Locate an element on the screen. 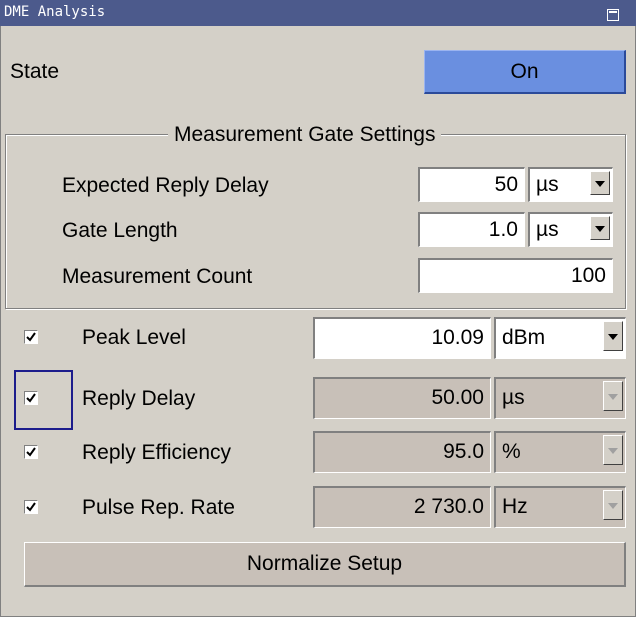 The width and height of the screenshot is (636, 617). reply-delay-unit-select: µs is located at coordinates (560, 398).